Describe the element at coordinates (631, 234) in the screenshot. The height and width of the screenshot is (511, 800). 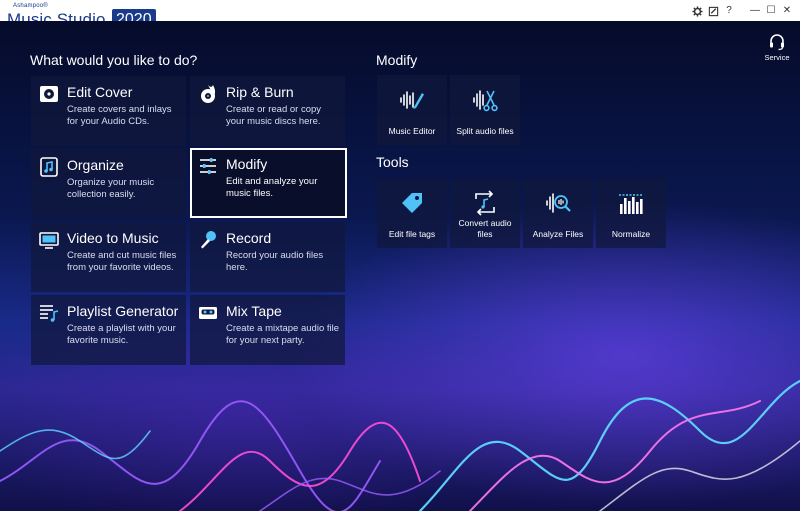
I see `tile-label: Normalize` at that location.